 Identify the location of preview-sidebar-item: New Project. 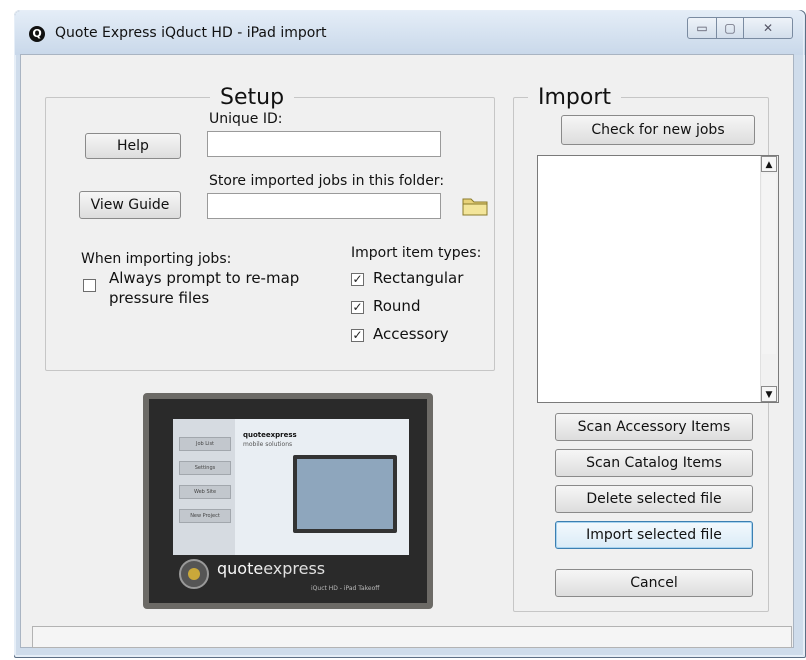
(205, 516).